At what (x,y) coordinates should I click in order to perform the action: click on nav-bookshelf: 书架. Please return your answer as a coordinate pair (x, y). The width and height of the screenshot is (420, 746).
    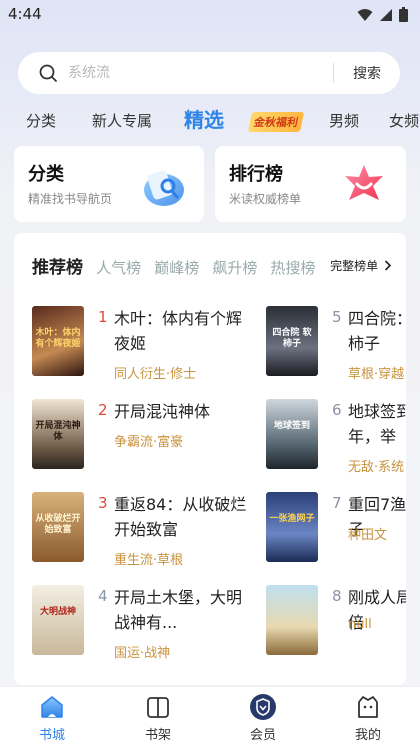
    Looking at the image, I should click on (158, 718).